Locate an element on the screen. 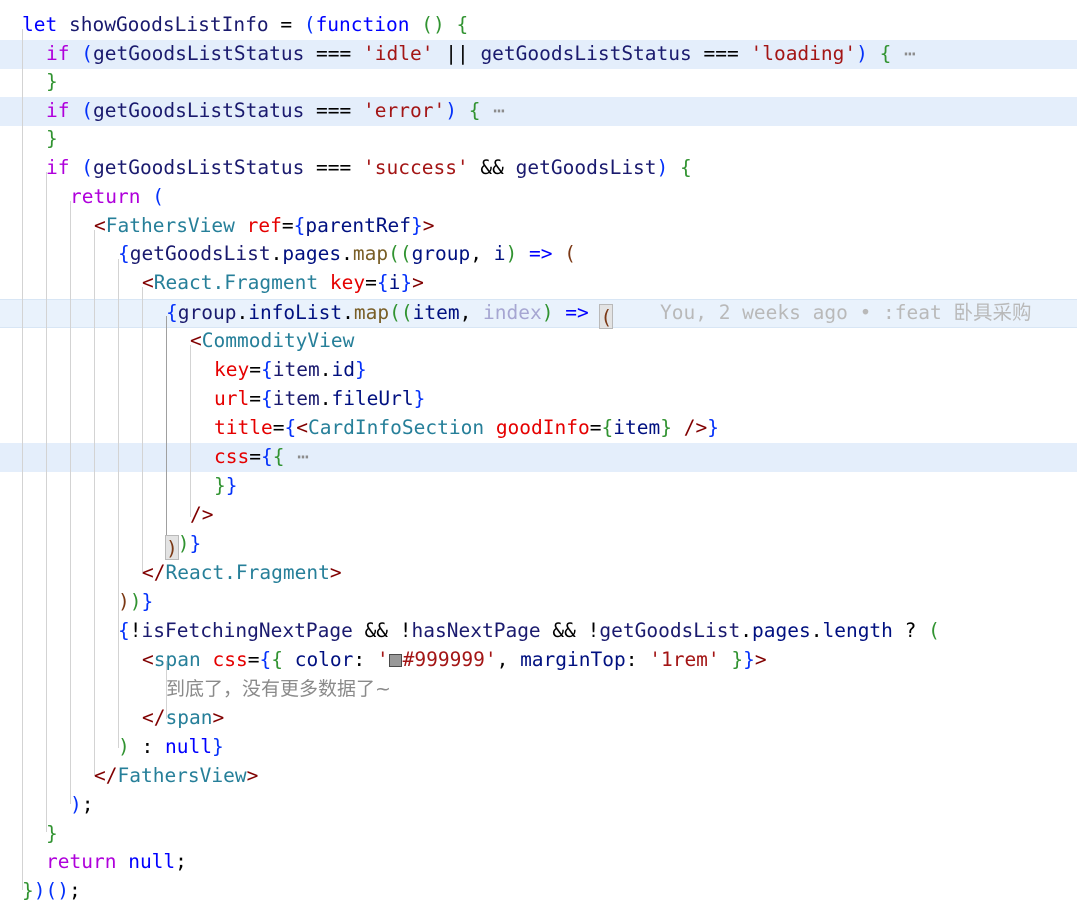 The image size is (1077, 909). code-line-17: }} is located at coordinates (538, 486).